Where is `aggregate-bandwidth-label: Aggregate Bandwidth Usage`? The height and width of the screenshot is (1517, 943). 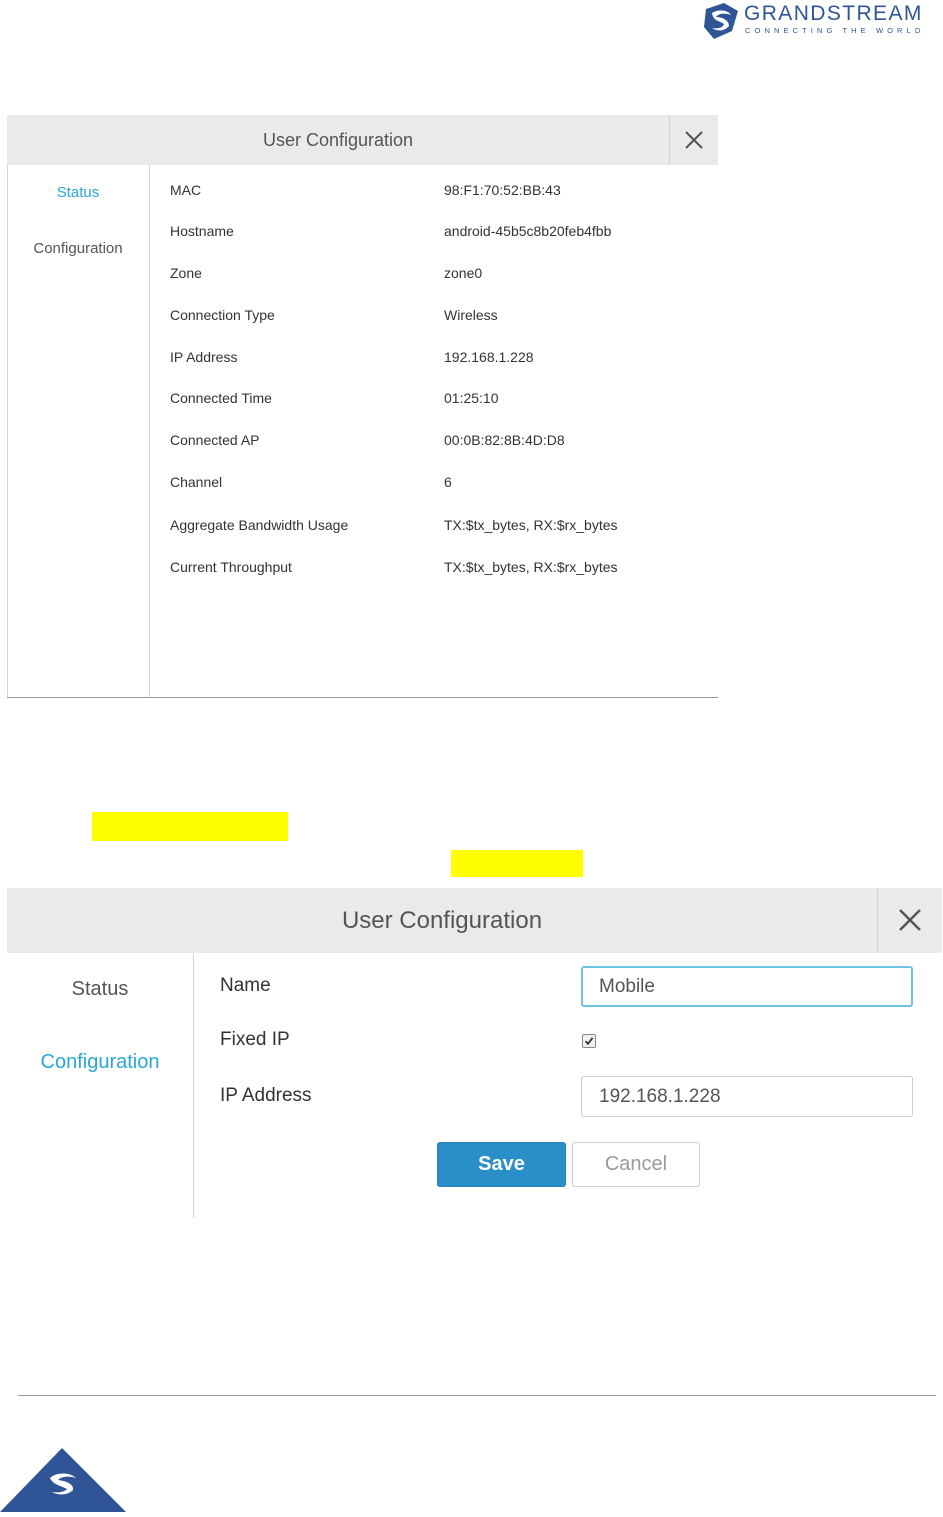 aggregate-bandwidth-label: Aggregate Bandwidth Usage is located at coordinates (259, 525).